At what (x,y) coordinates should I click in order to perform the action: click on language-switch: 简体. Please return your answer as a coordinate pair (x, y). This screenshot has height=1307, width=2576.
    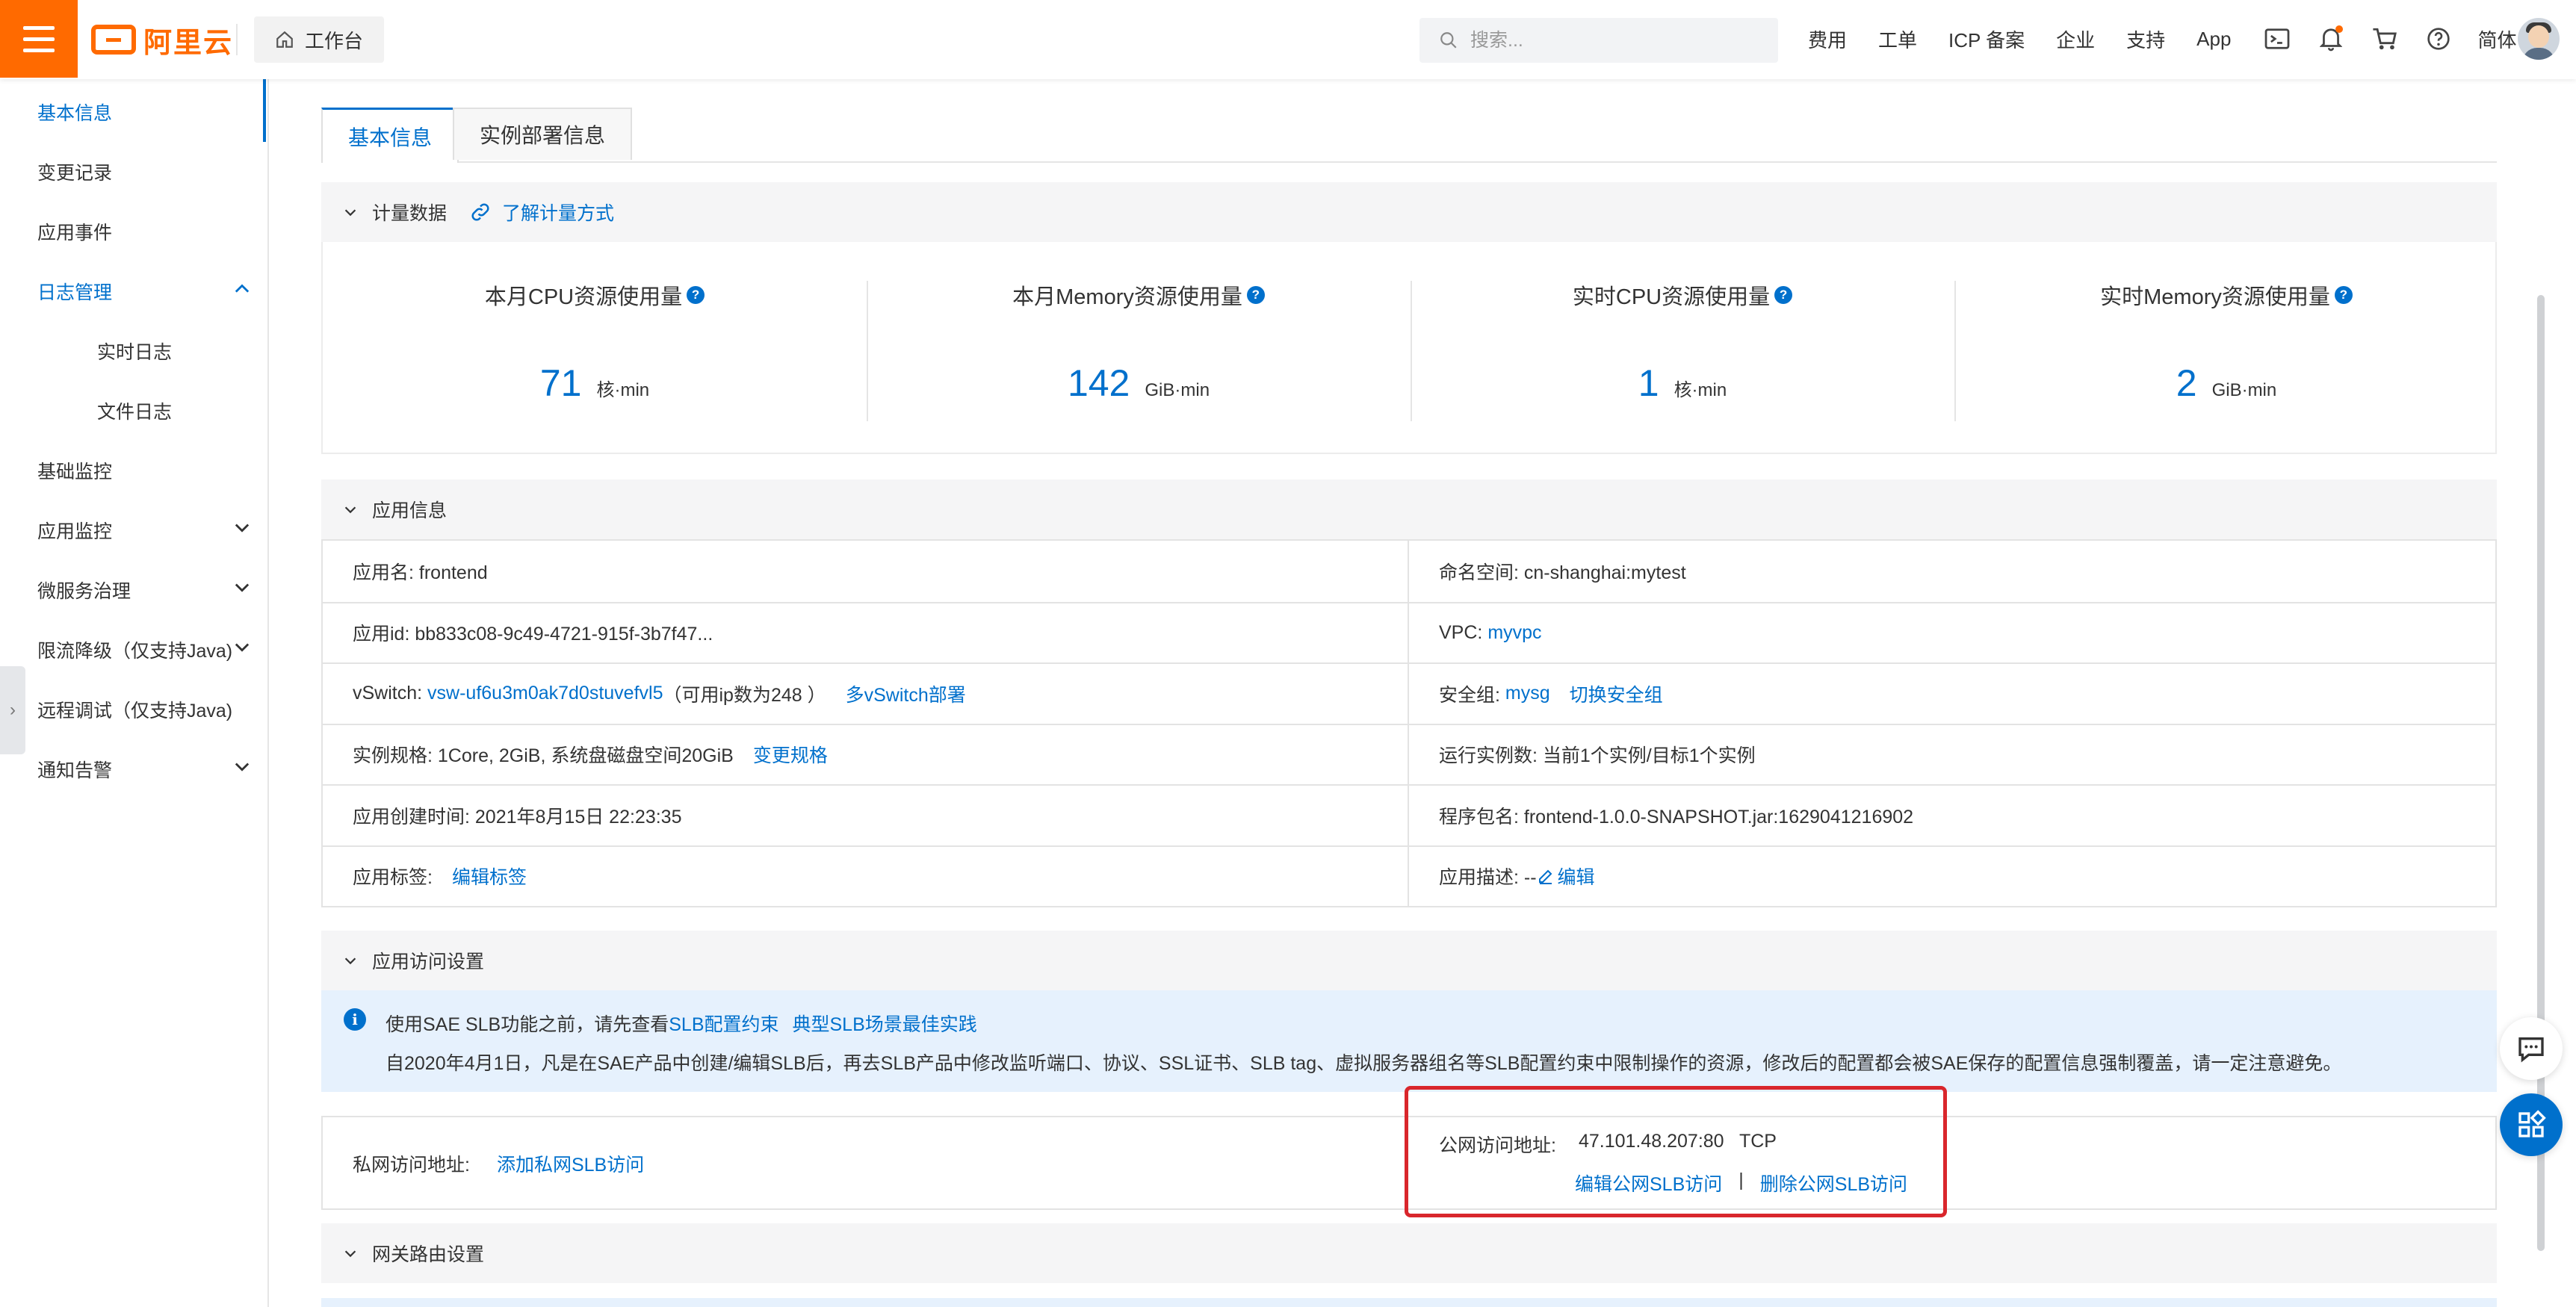
    Looking at the image, I should click on (2496, 39).